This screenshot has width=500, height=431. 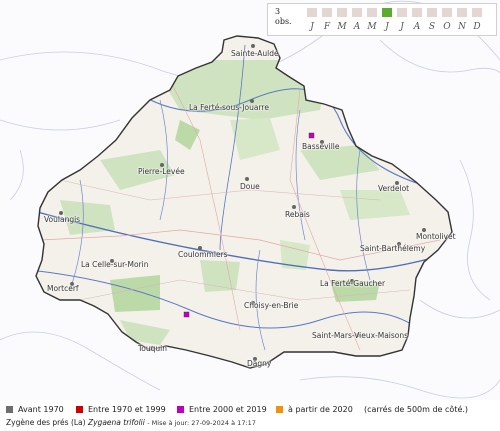 What do you see at coordinates (312, 12) in the screenshot?
I see `month-bar-jan` at bounding box center [312, 12].